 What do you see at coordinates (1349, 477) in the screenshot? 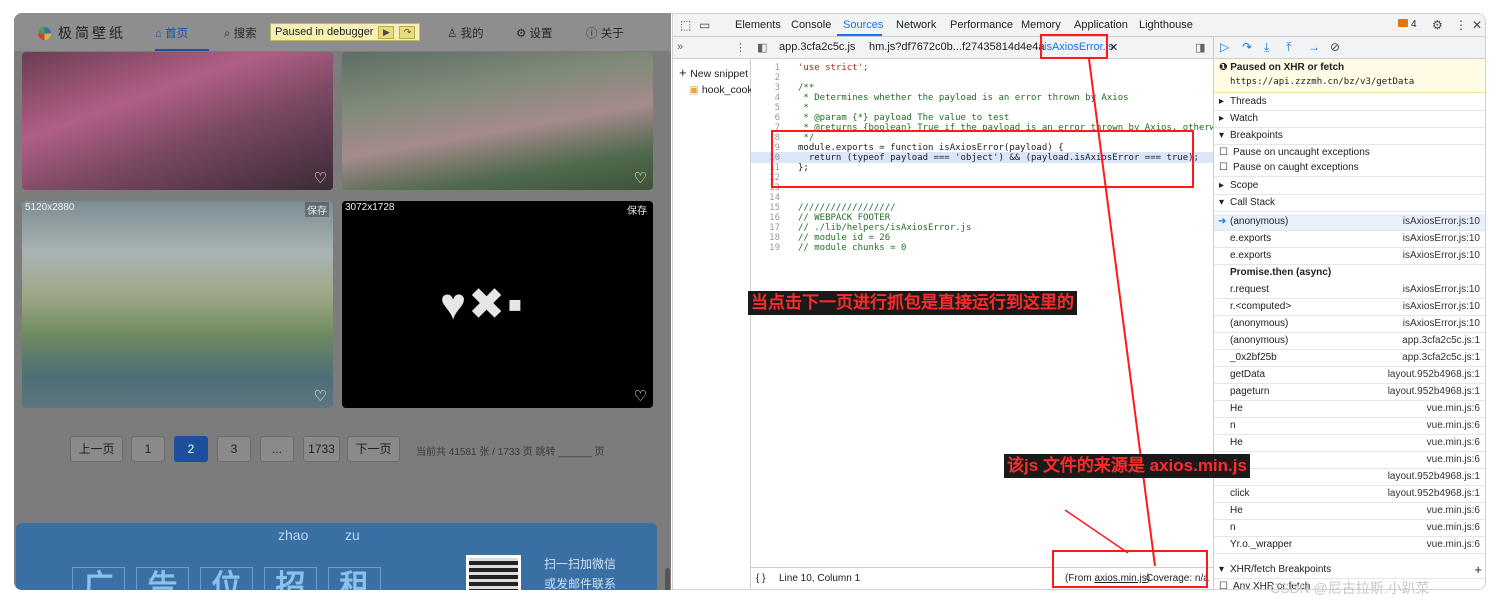
I see `call-stack-frame: layout.952b4968.js:1` at bounding box center [1349, 477].